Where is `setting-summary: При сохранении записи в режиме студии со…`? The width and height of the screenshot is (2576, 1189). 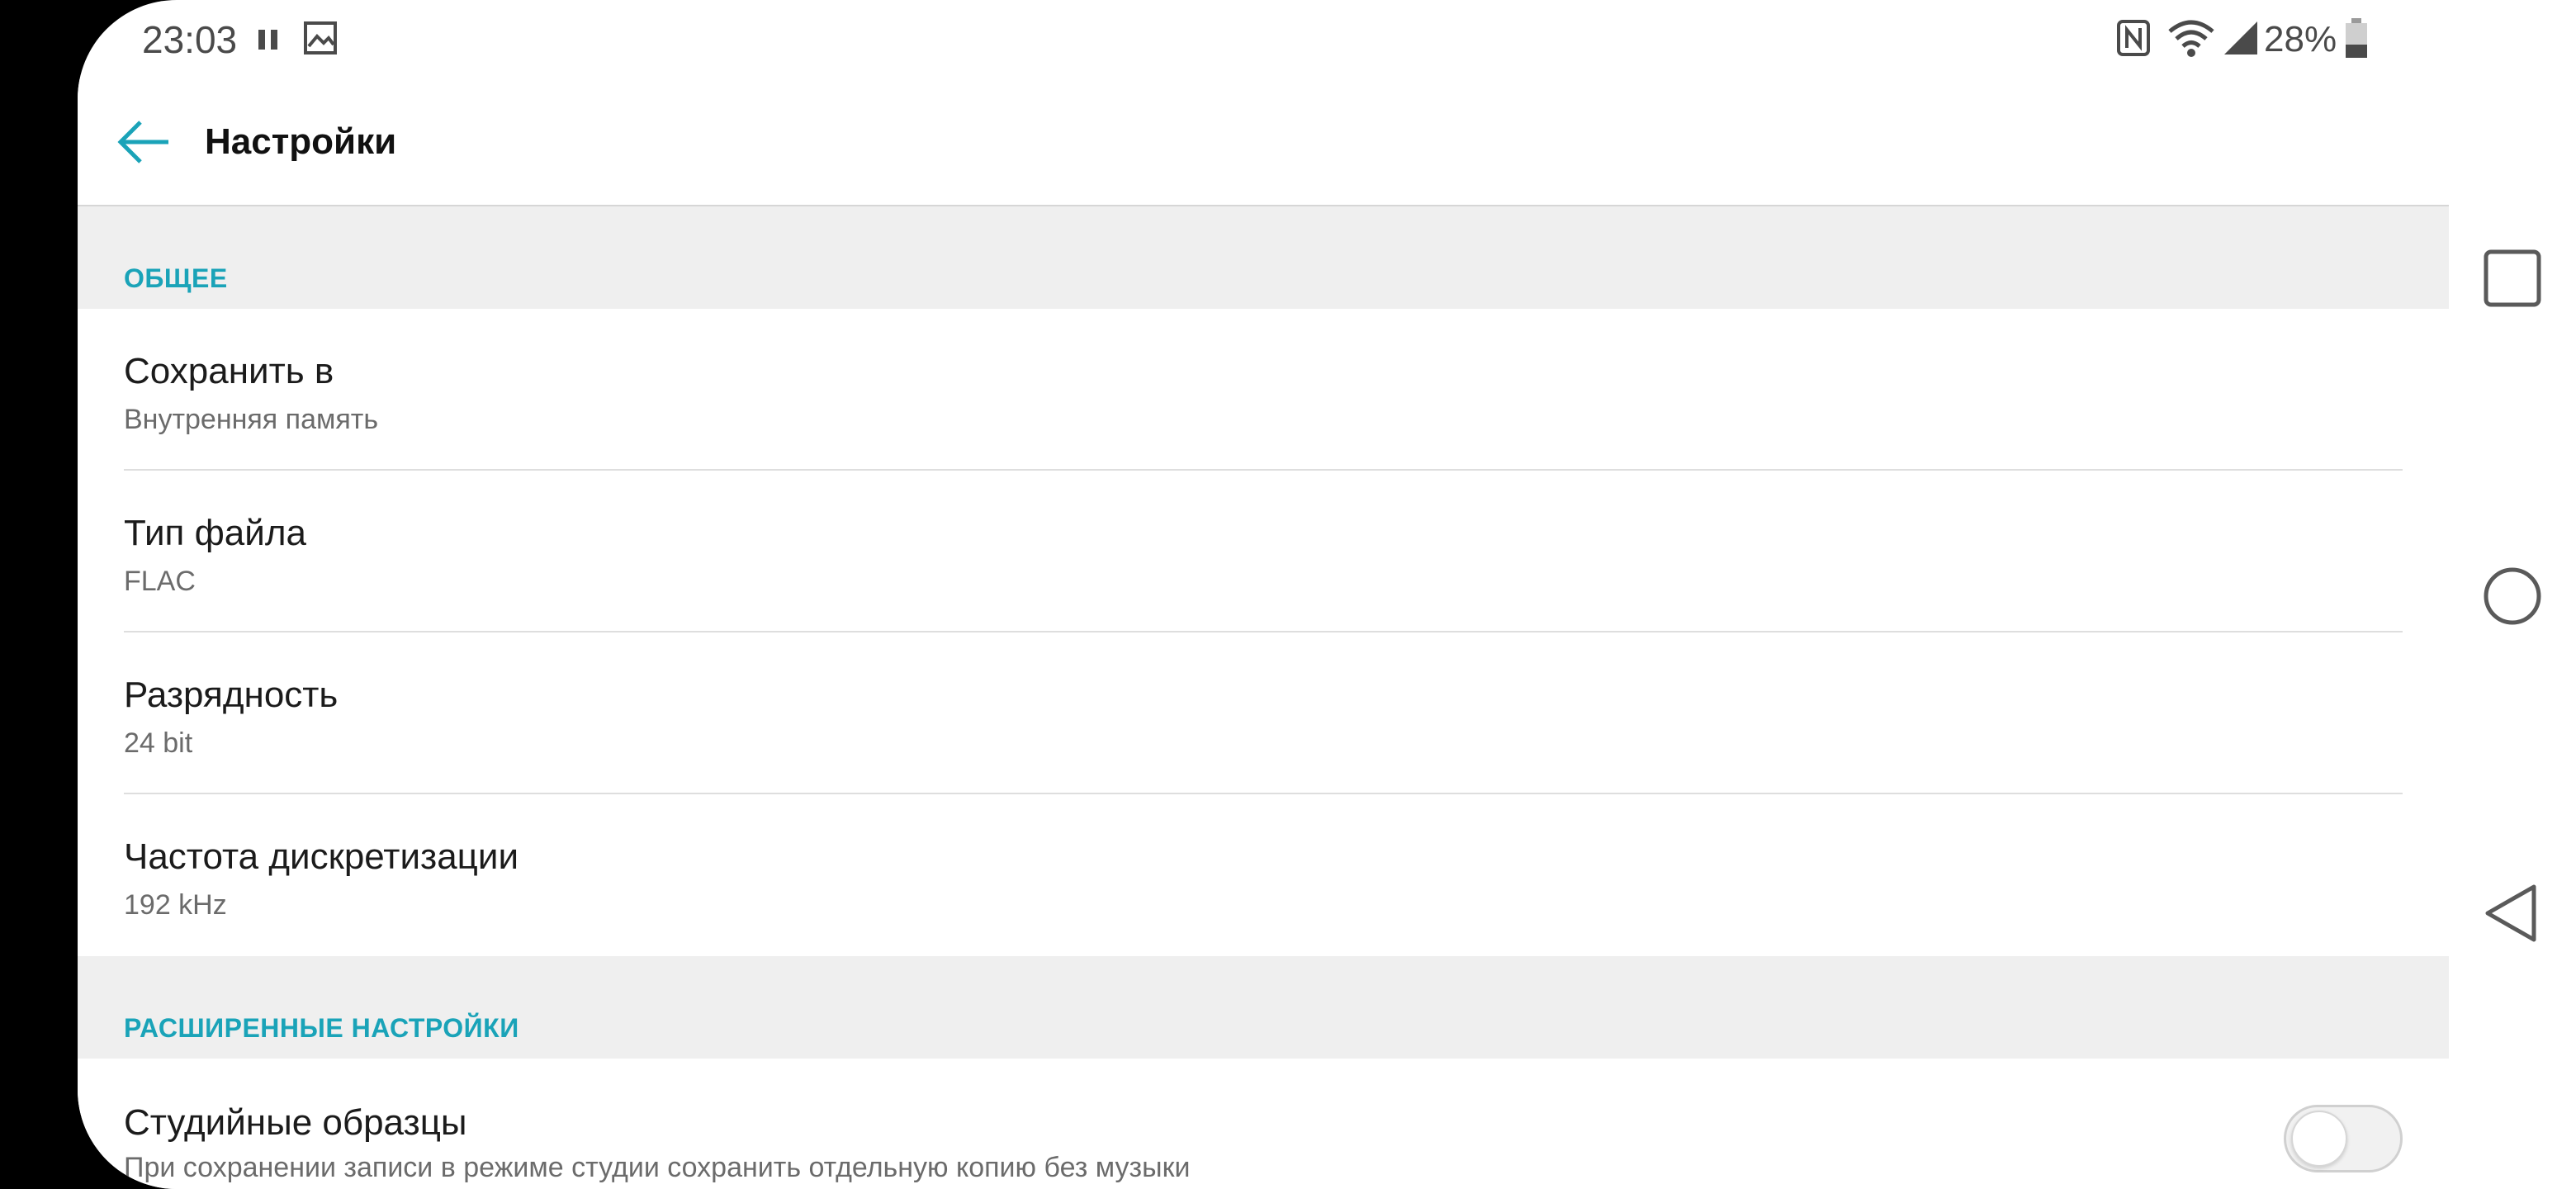
setting-summary: При сохранении записи в режиме студии со… is located at coordinates (657, 1167).